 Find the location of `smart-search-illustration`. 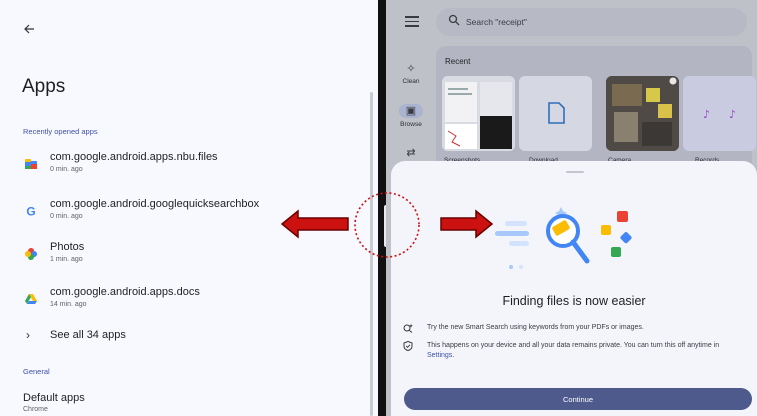

smart-search-illustration is located at coordinates (563, 238).